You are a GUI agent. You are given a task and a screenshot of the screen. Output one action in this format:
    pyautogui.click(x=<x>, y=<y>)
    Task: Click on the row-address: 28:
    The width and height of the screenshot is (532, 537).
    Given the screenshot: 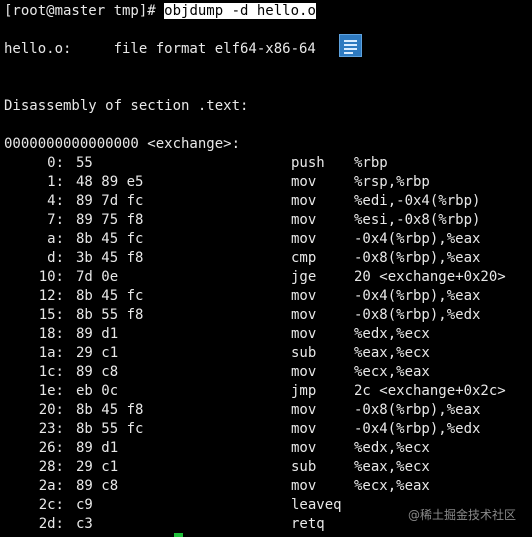 What is the action you would take?
    pyautogui.click(x=51, y=467)
    